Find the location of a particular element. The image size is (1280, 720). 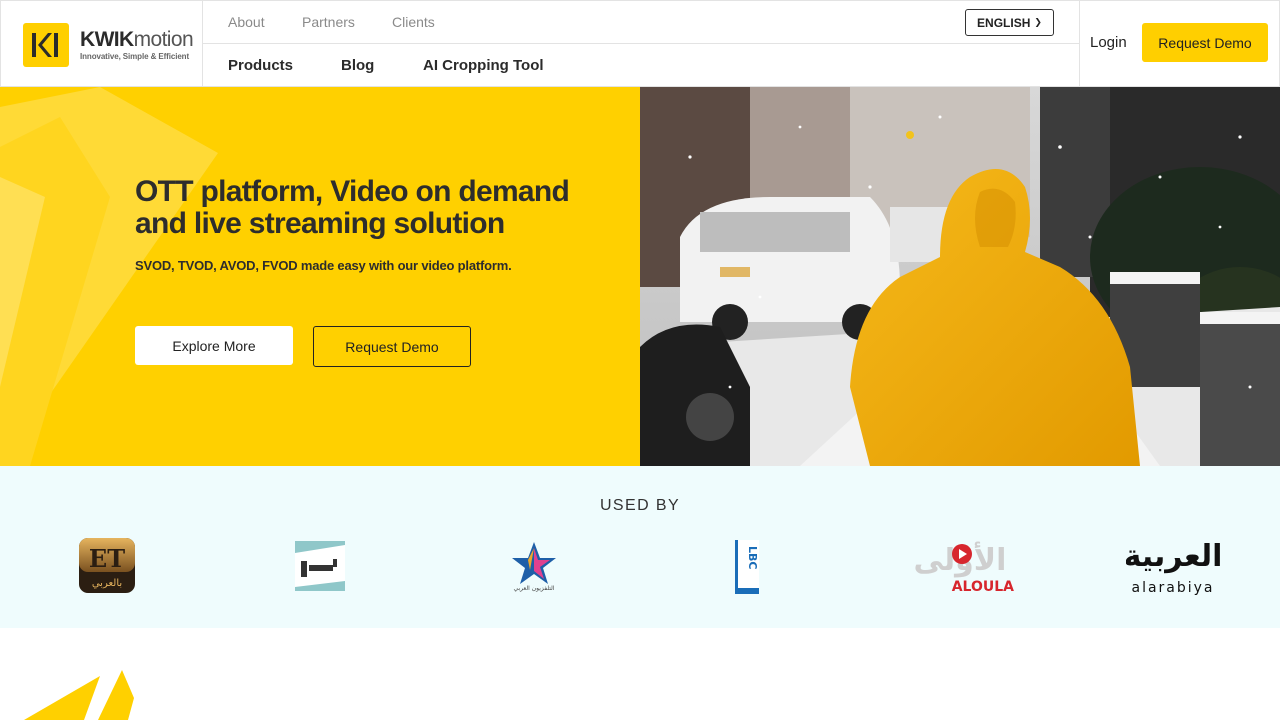

request-demo-header-button: Request Demo is located at coordinates (1205, 42).